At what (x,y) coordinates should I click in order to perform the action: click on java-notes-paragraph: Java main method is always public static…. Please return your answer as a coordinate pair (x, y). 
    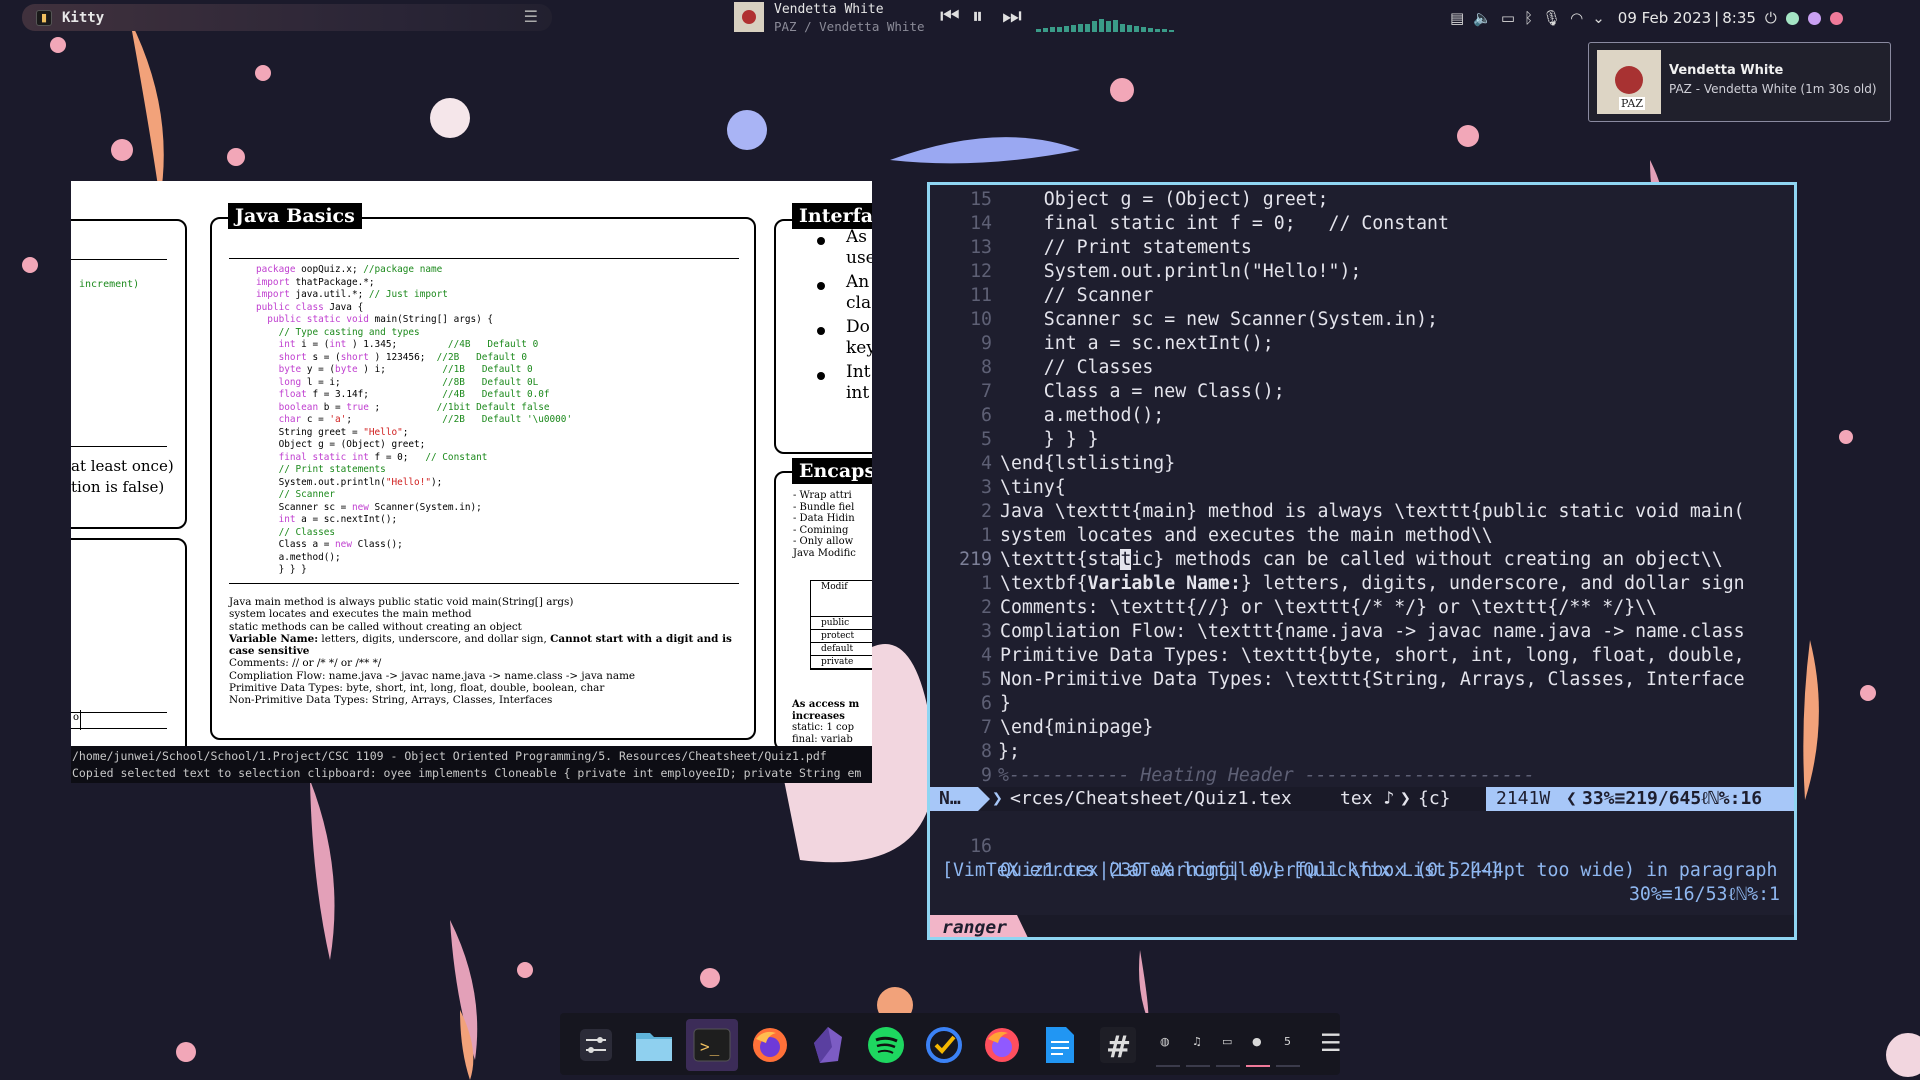
    Looking at the image, I should click on (484, 651).